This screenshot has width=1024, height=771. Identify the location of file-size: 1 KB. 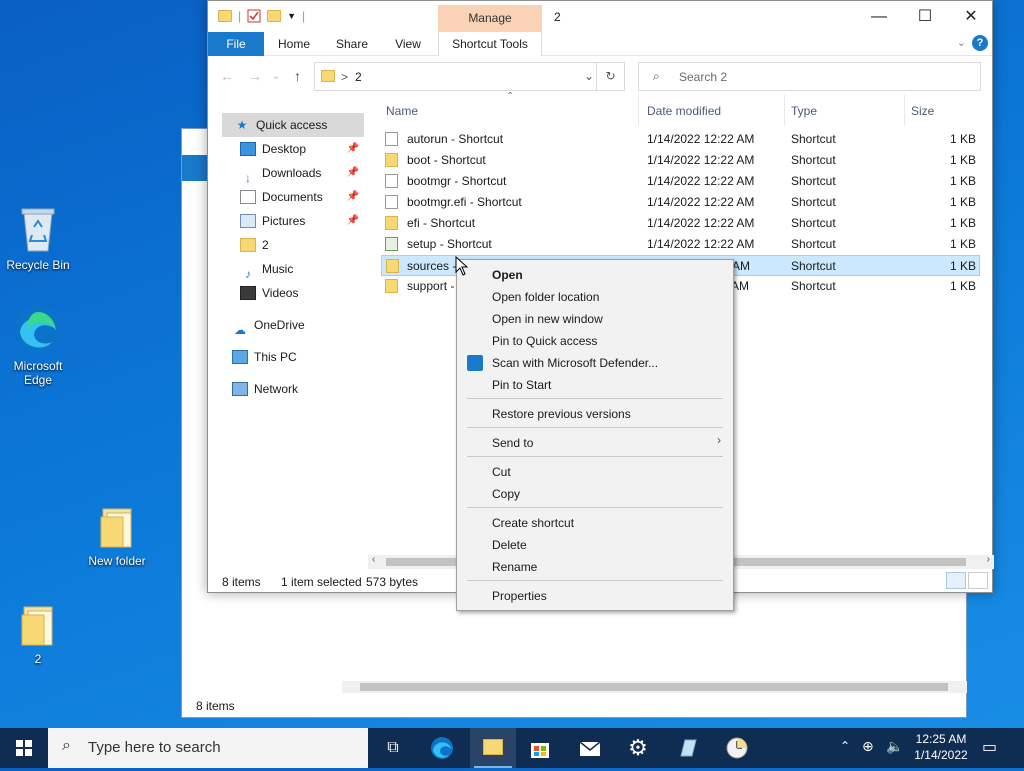
(962, 181).